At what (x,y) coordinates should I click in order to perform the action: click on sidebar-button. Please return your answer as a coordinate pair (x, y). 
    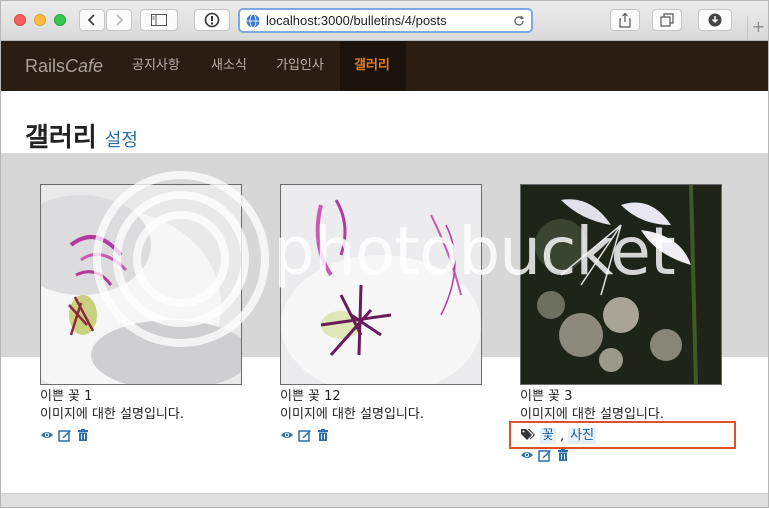
    Looking at the image, I should click on (159, 20).